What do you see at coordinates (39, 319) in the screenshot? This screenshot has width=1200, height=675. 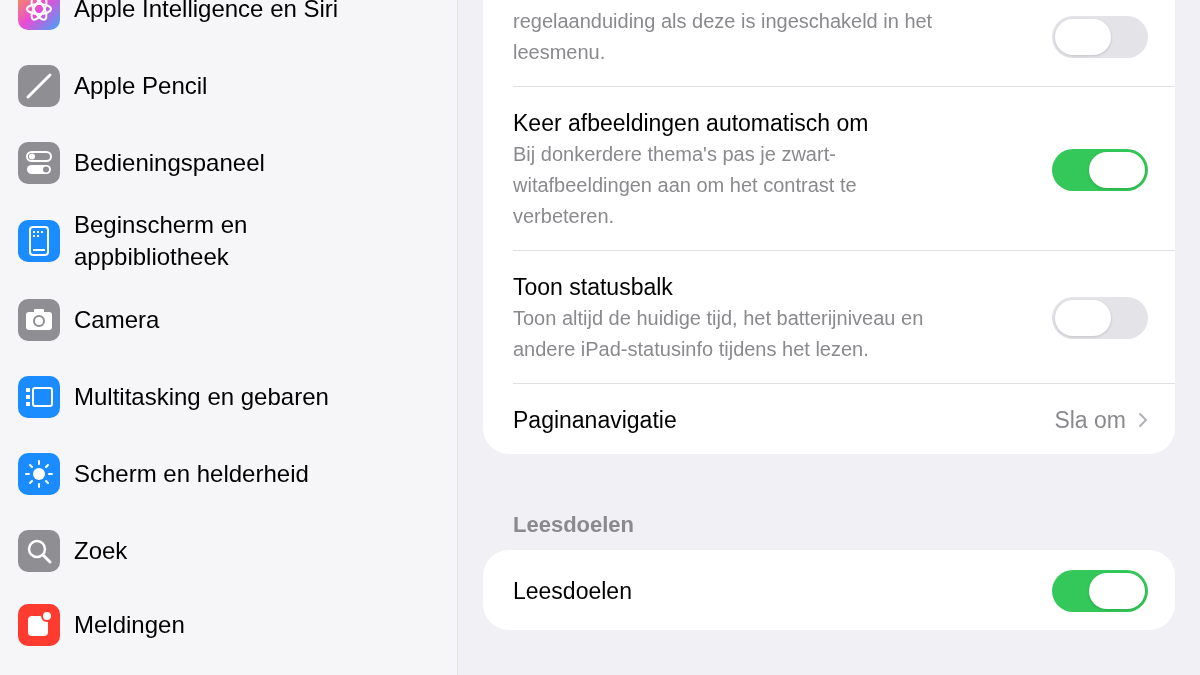 I see `camera-icon` at bounding box center [39, 319].